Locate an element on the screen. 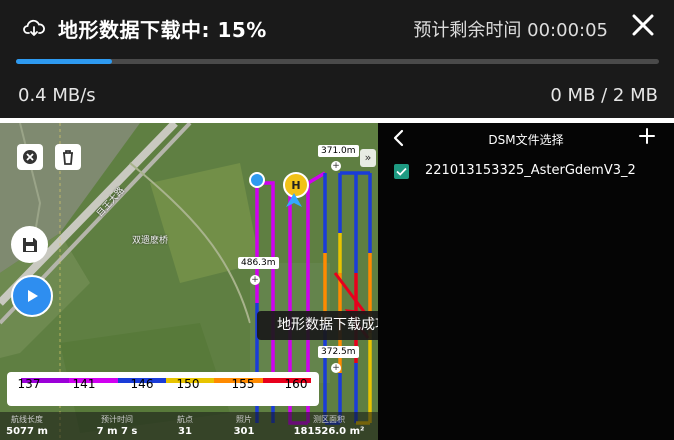 This screenshot has height=440, width=674. save-icon is located at coordinates (29, 244).